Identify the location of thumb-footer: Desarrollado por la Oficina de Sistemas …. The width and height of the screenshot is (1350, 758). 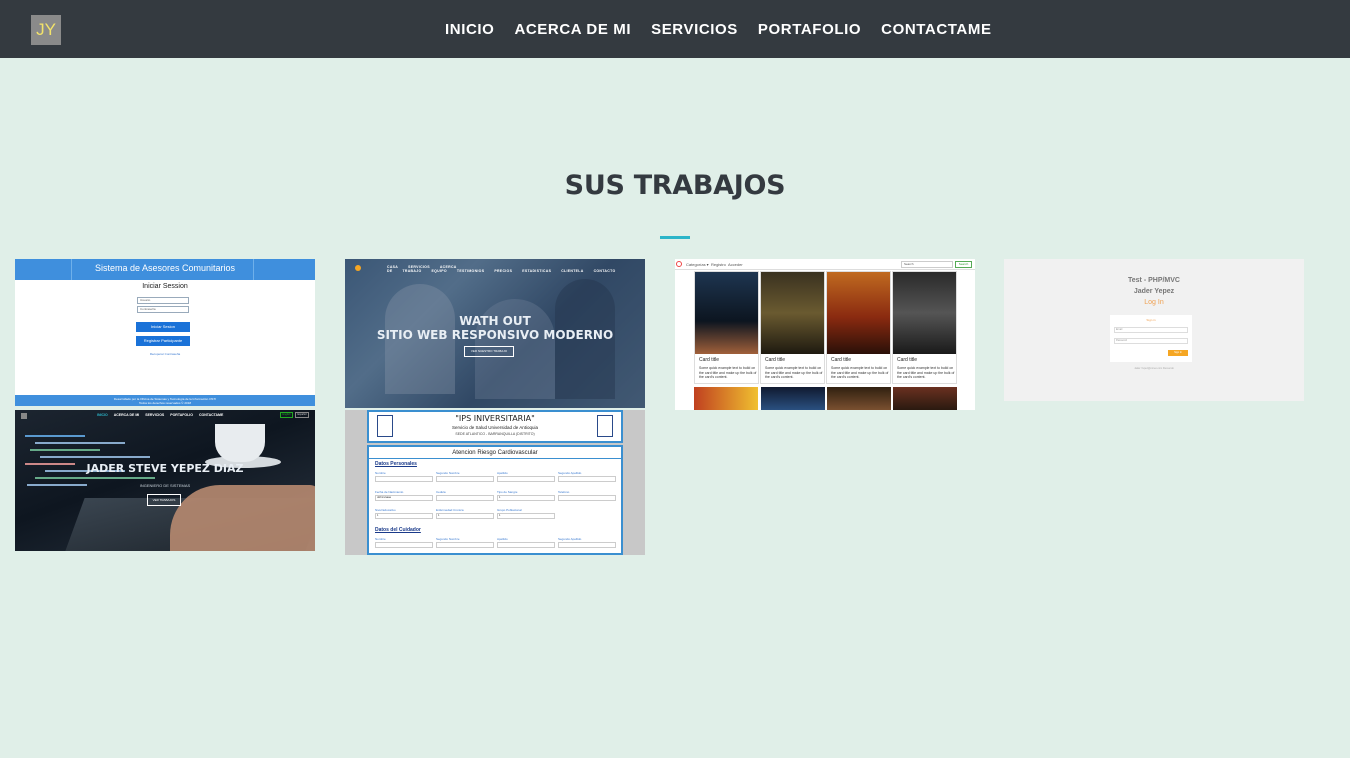
(165, 400).